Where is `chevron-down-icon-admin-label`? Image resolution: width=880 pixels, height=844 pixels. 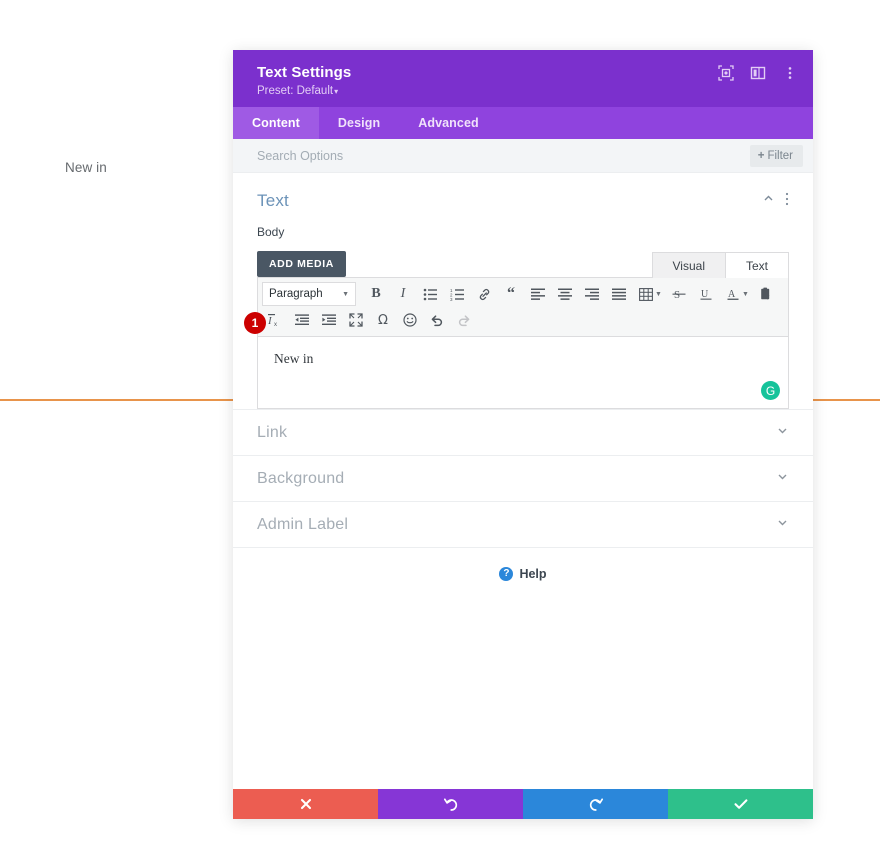
chevron-down-icon-admin-label is located at coordinates (782, 525).